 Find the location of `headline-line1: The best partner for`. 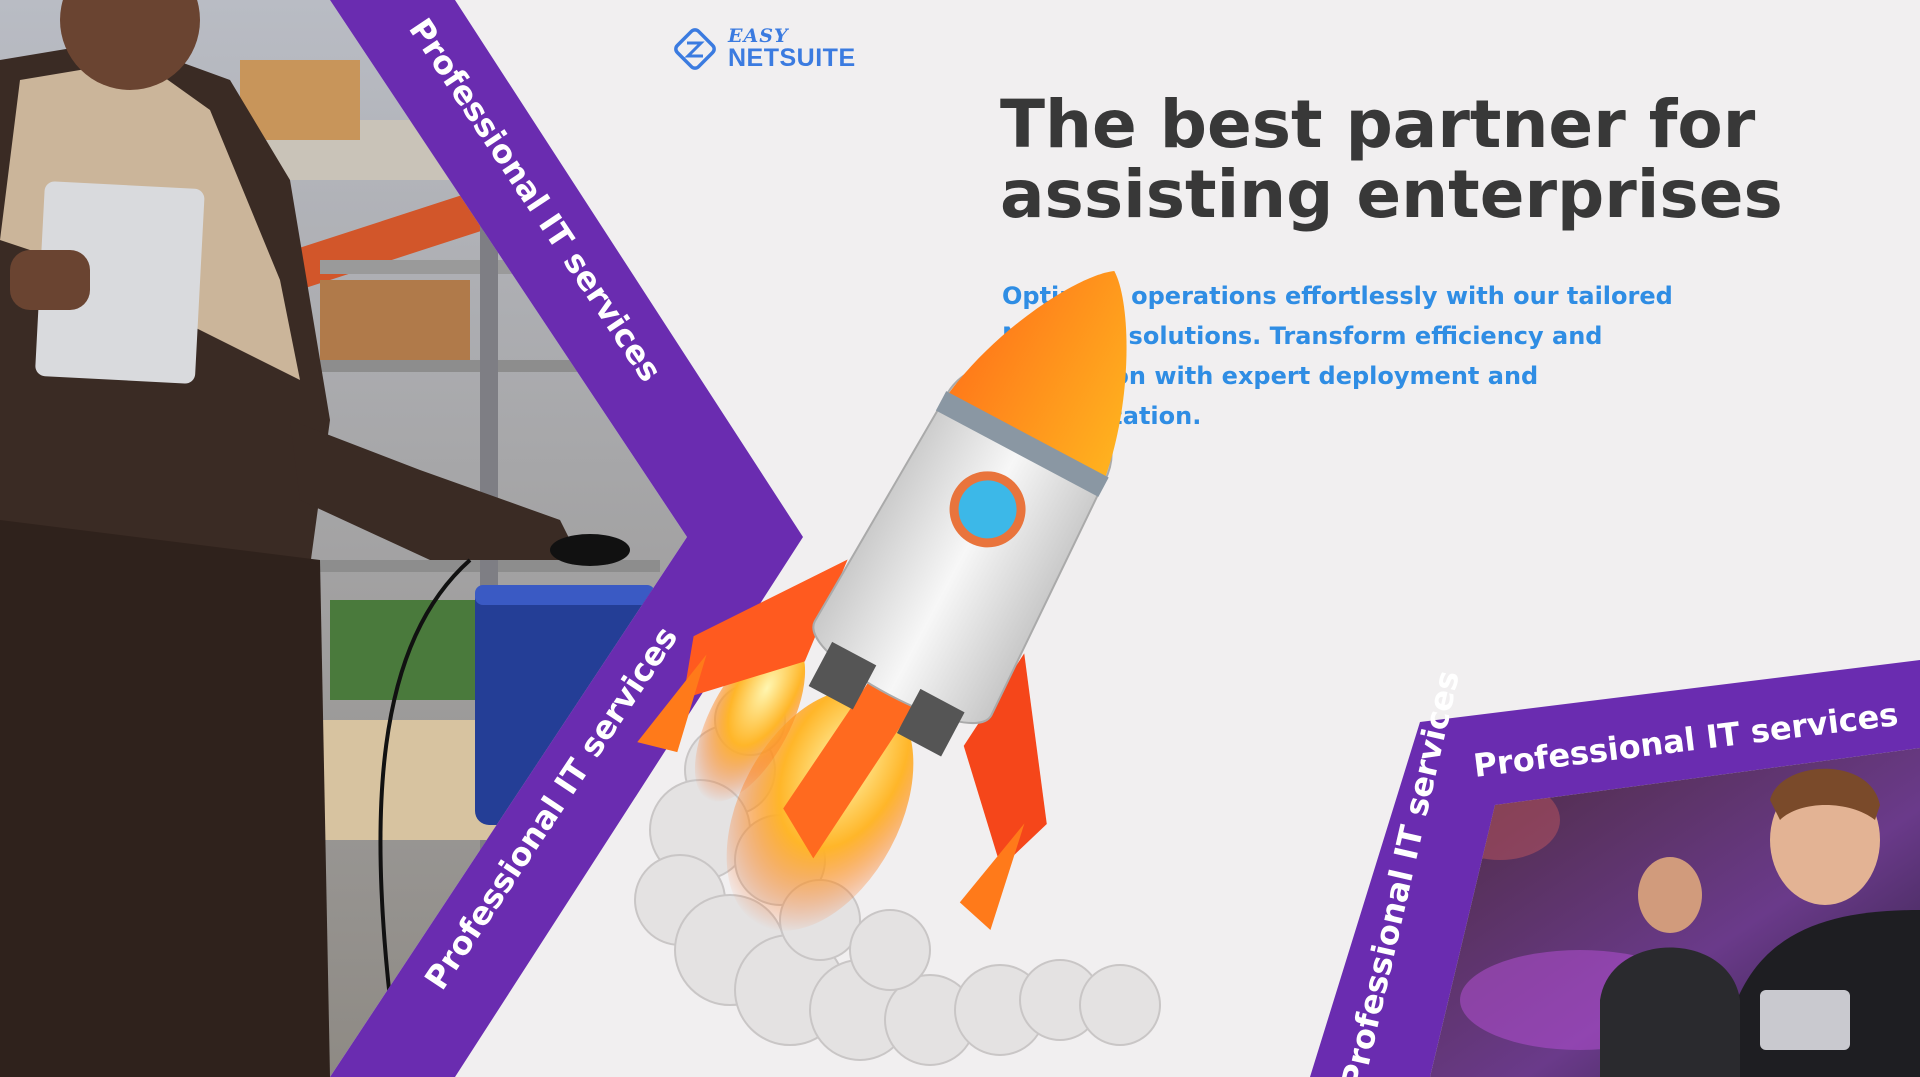

headline-line1: The best partner for is located at coordinates (1378, 124).